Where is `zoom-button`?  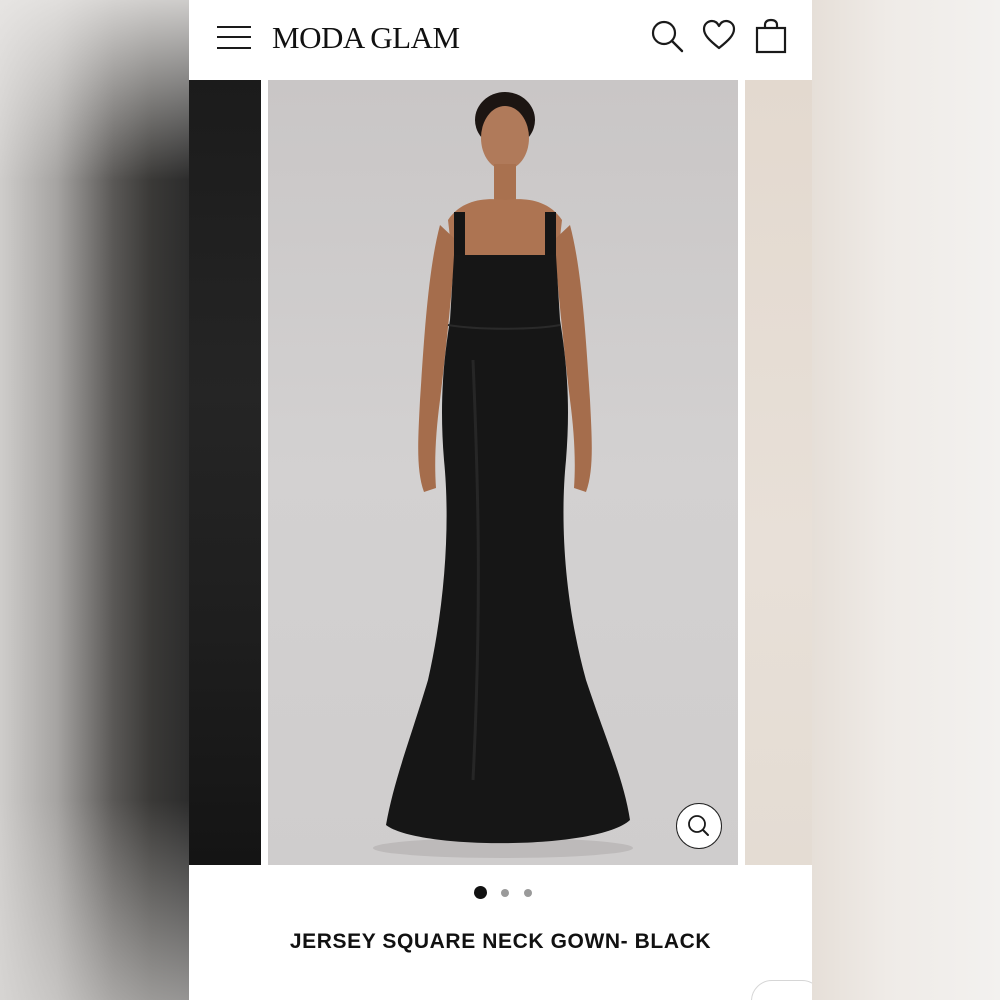
zoom-button is located at coordinates (699, 826).